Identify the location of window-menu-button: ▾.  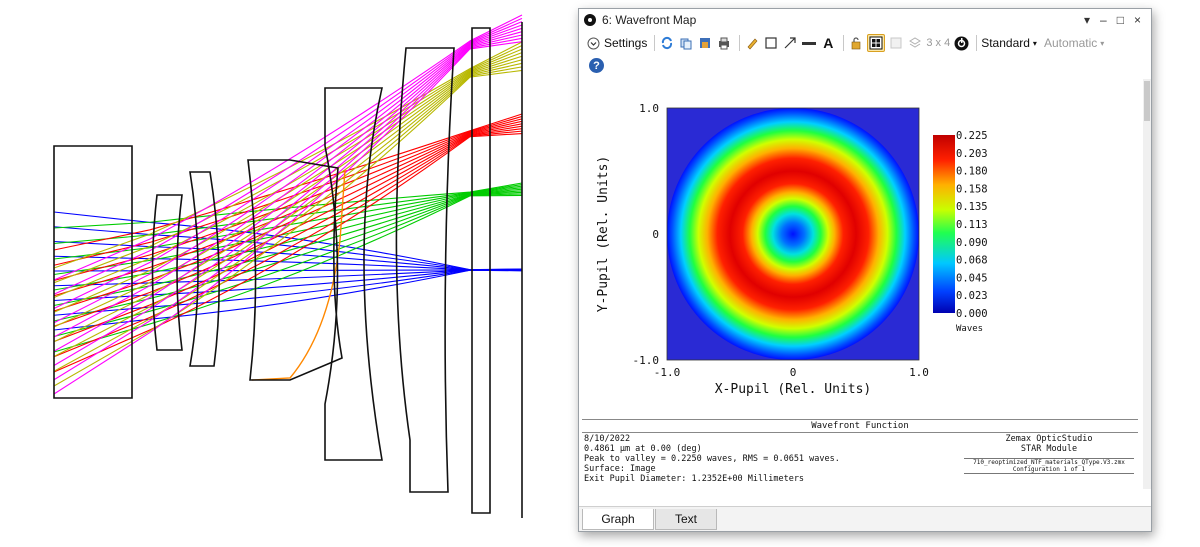
(1087, 20).